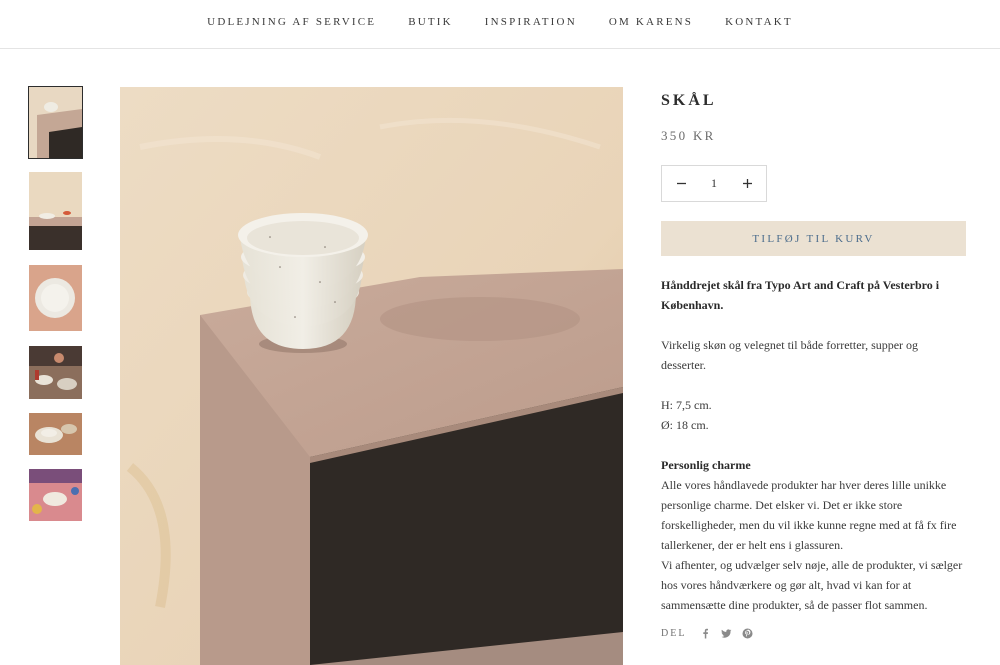  I want to click on share-bar: DEL, so click(813, 633).